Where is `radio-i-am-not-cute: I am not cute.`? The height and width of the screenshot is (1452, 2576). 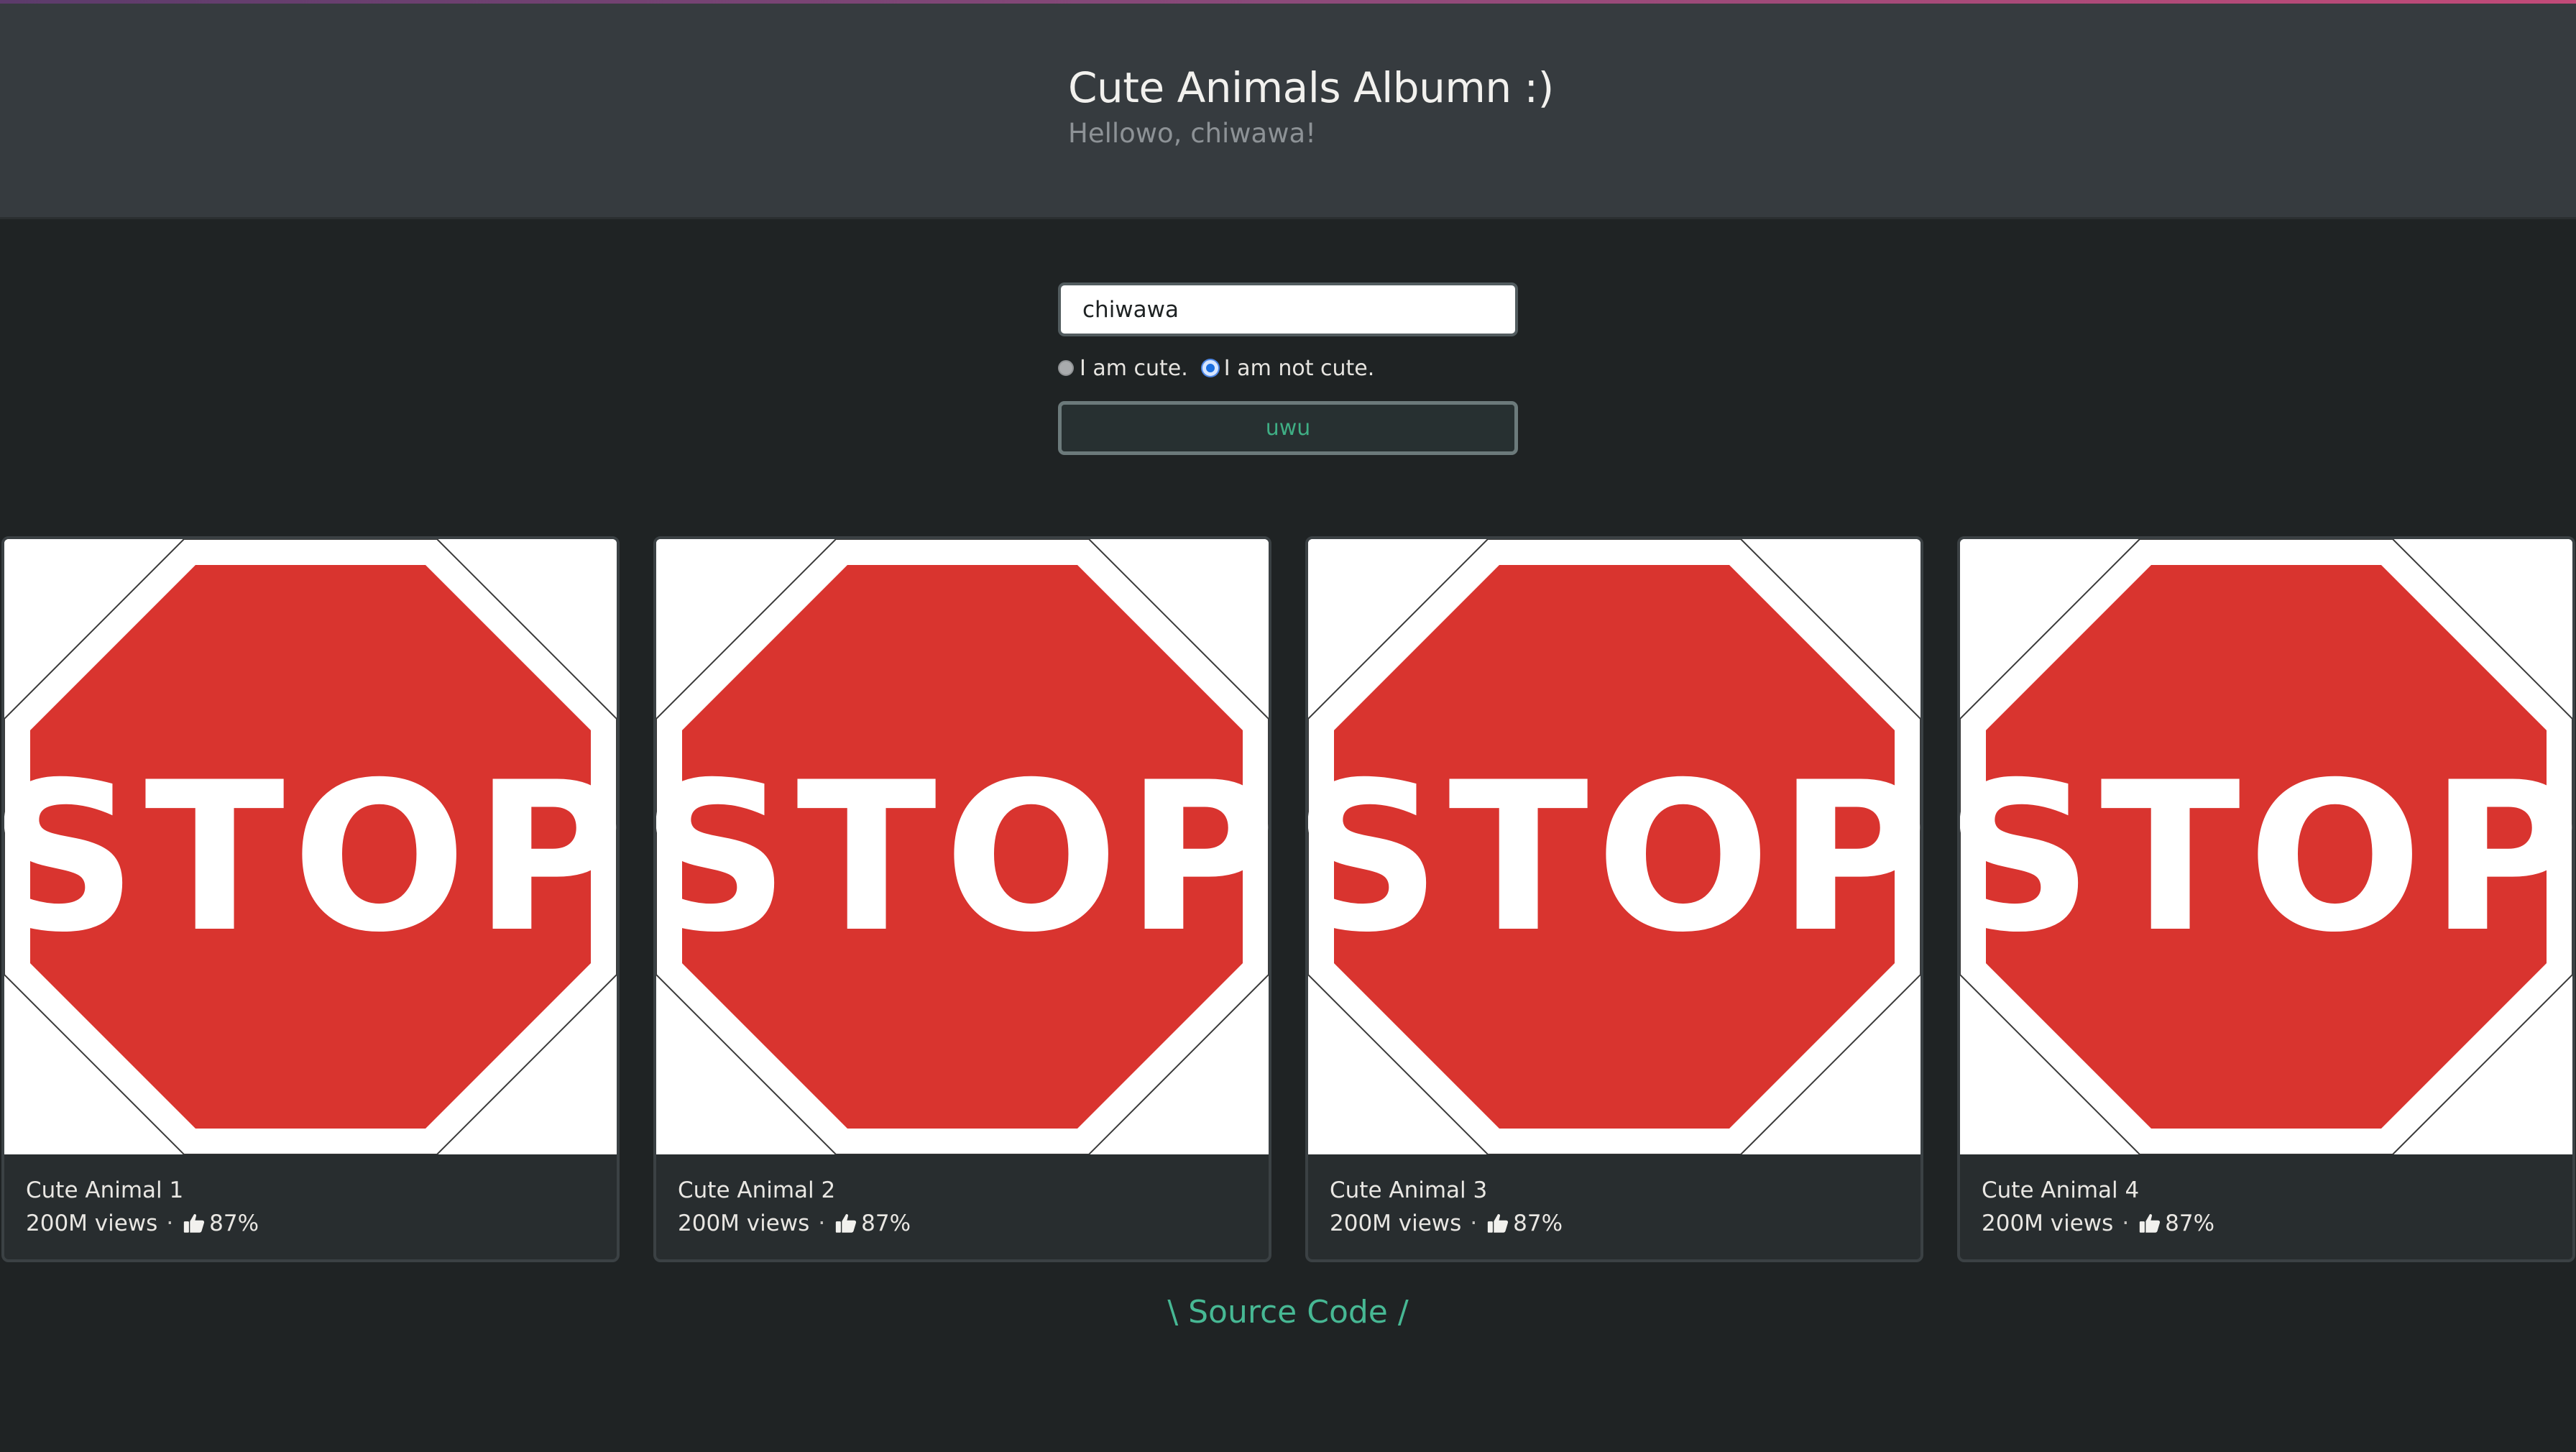
radio-i-am-not-cute: I am not cute. is located at coordinates (1288, 368).